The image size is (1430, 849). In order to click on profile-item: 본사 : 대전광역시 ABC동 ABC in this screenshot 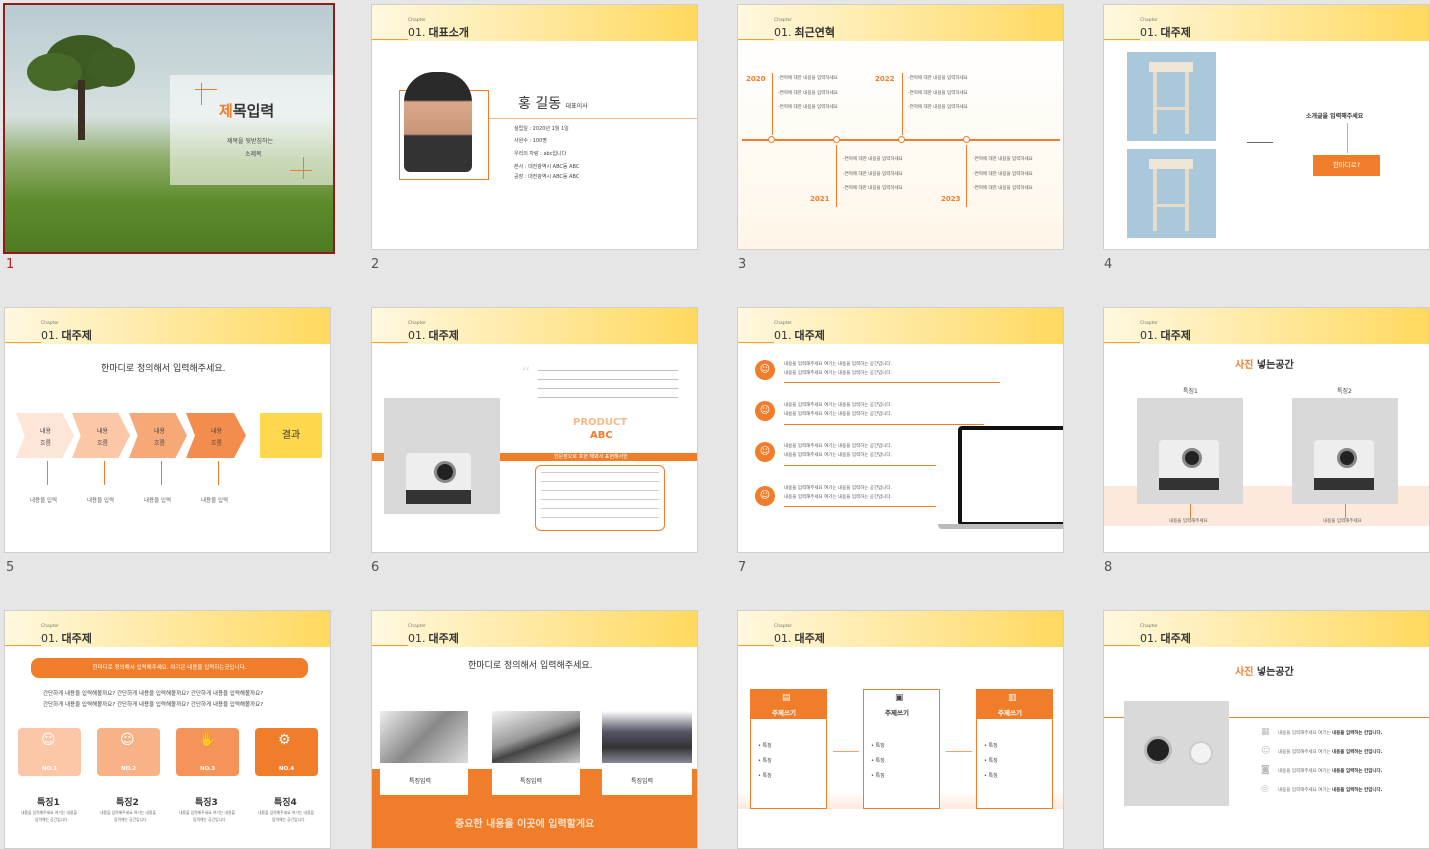, I will do `click(547, 167)`.